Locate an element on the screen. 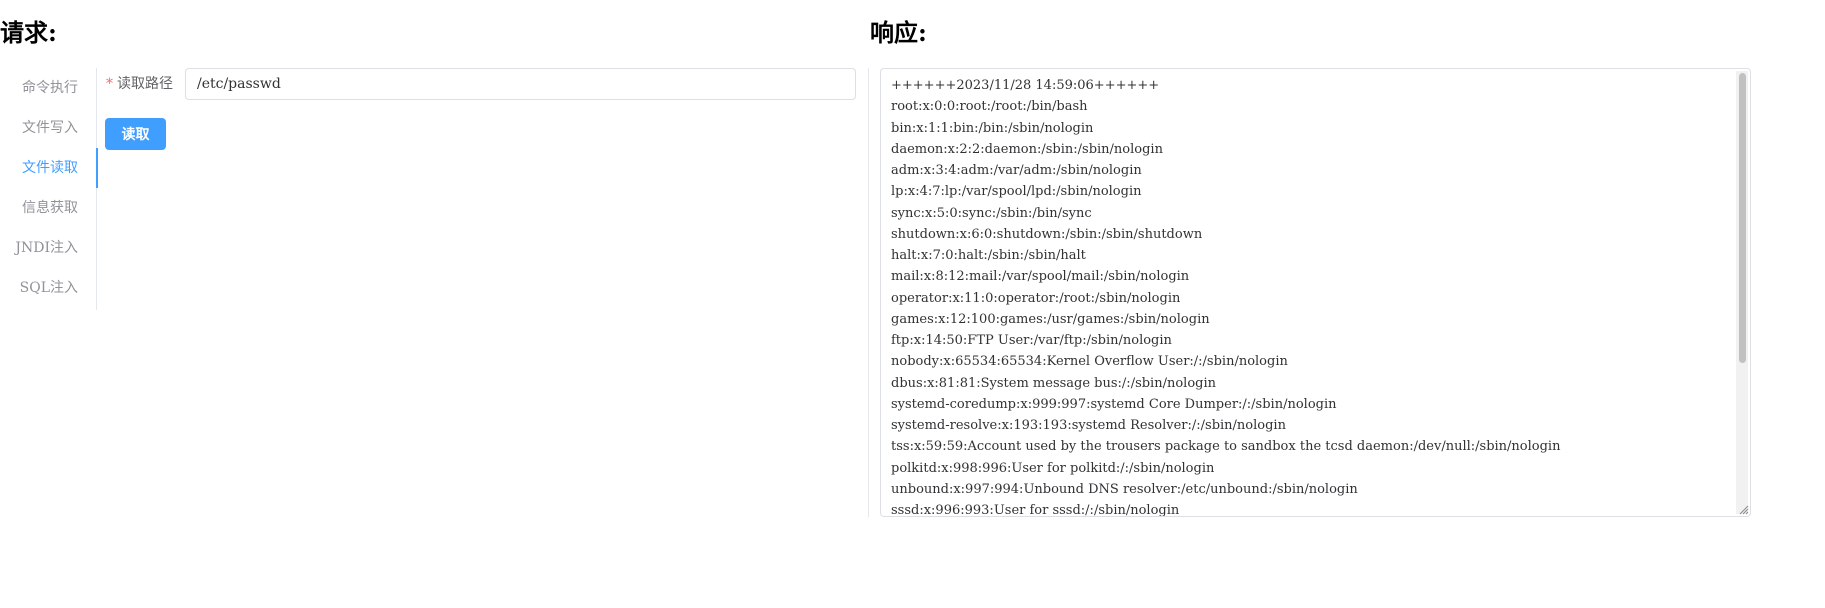 The width and height of the screenshot is (1825, 608). tab-label: 文件读取 is located at coordinates (50, 168).